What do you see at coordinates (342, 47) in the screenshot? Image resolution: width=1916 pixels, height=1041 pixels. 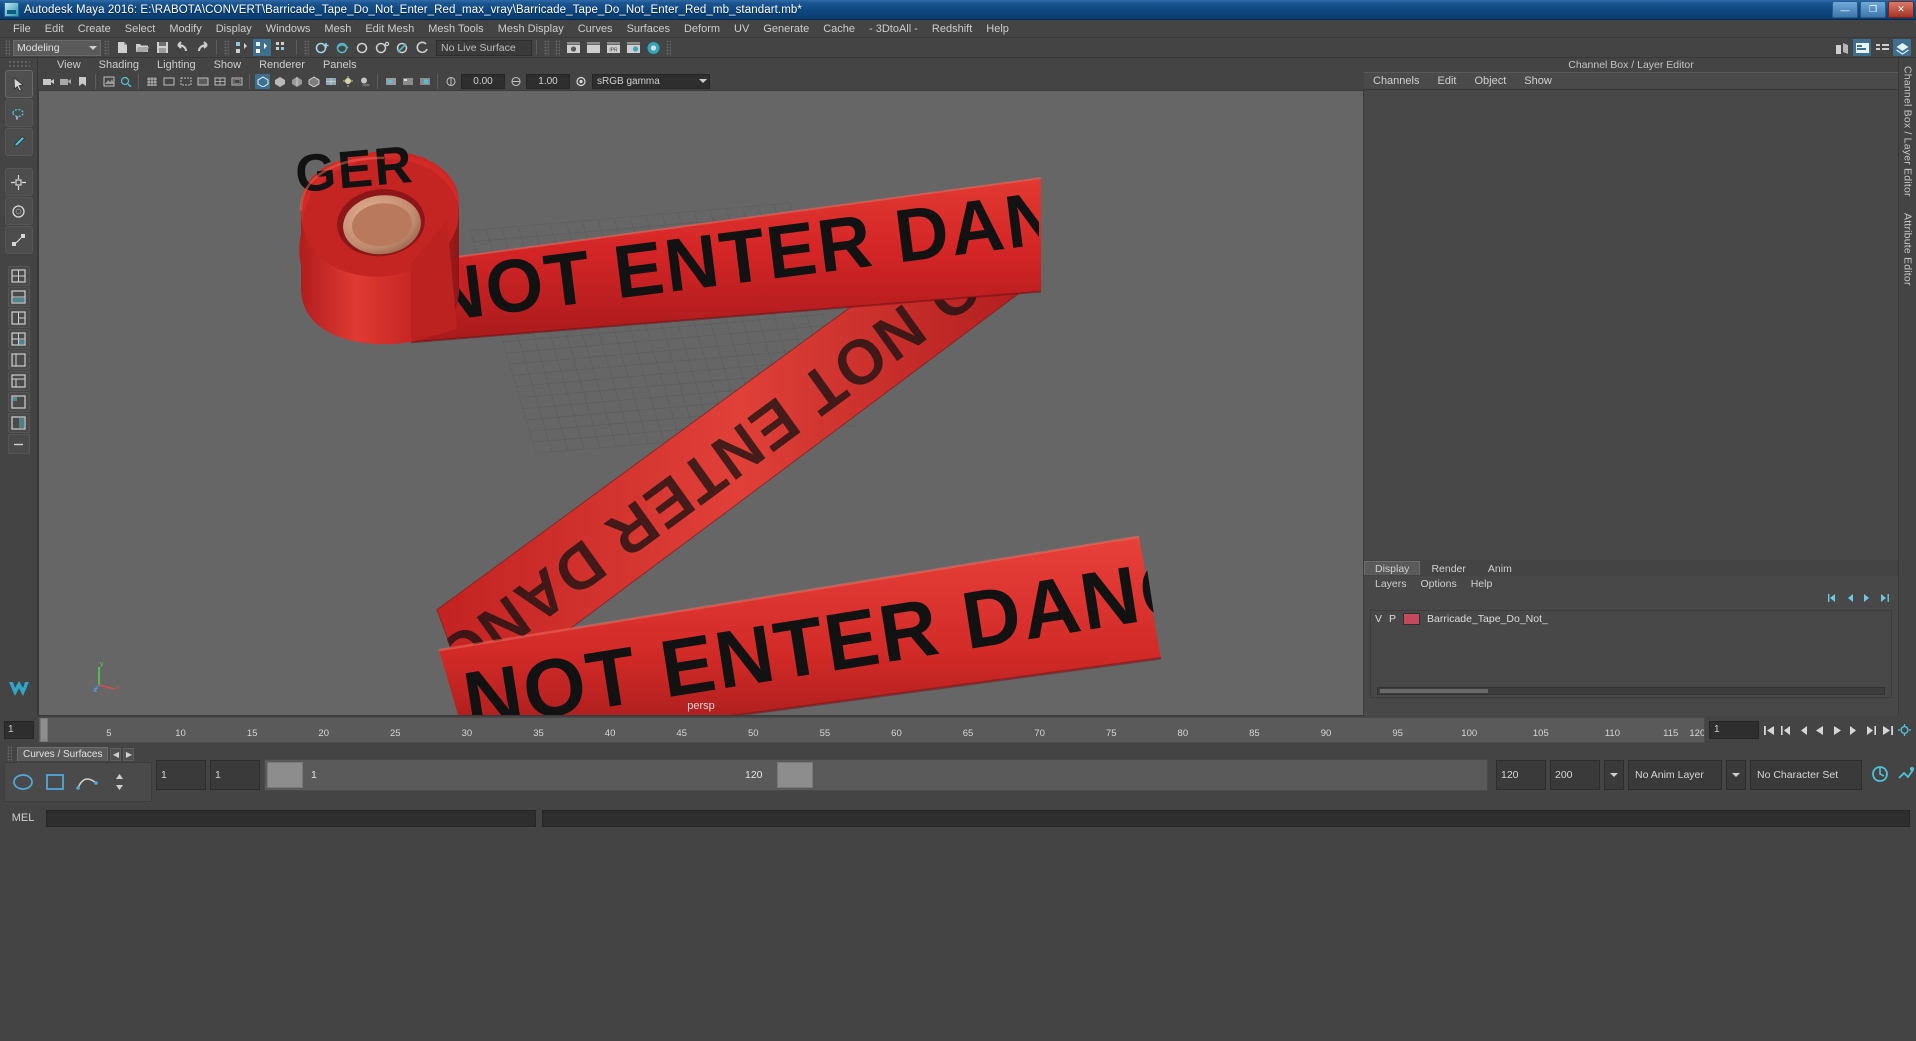 I see `snap-to-curve-icon` at bounding box center [342, 47].